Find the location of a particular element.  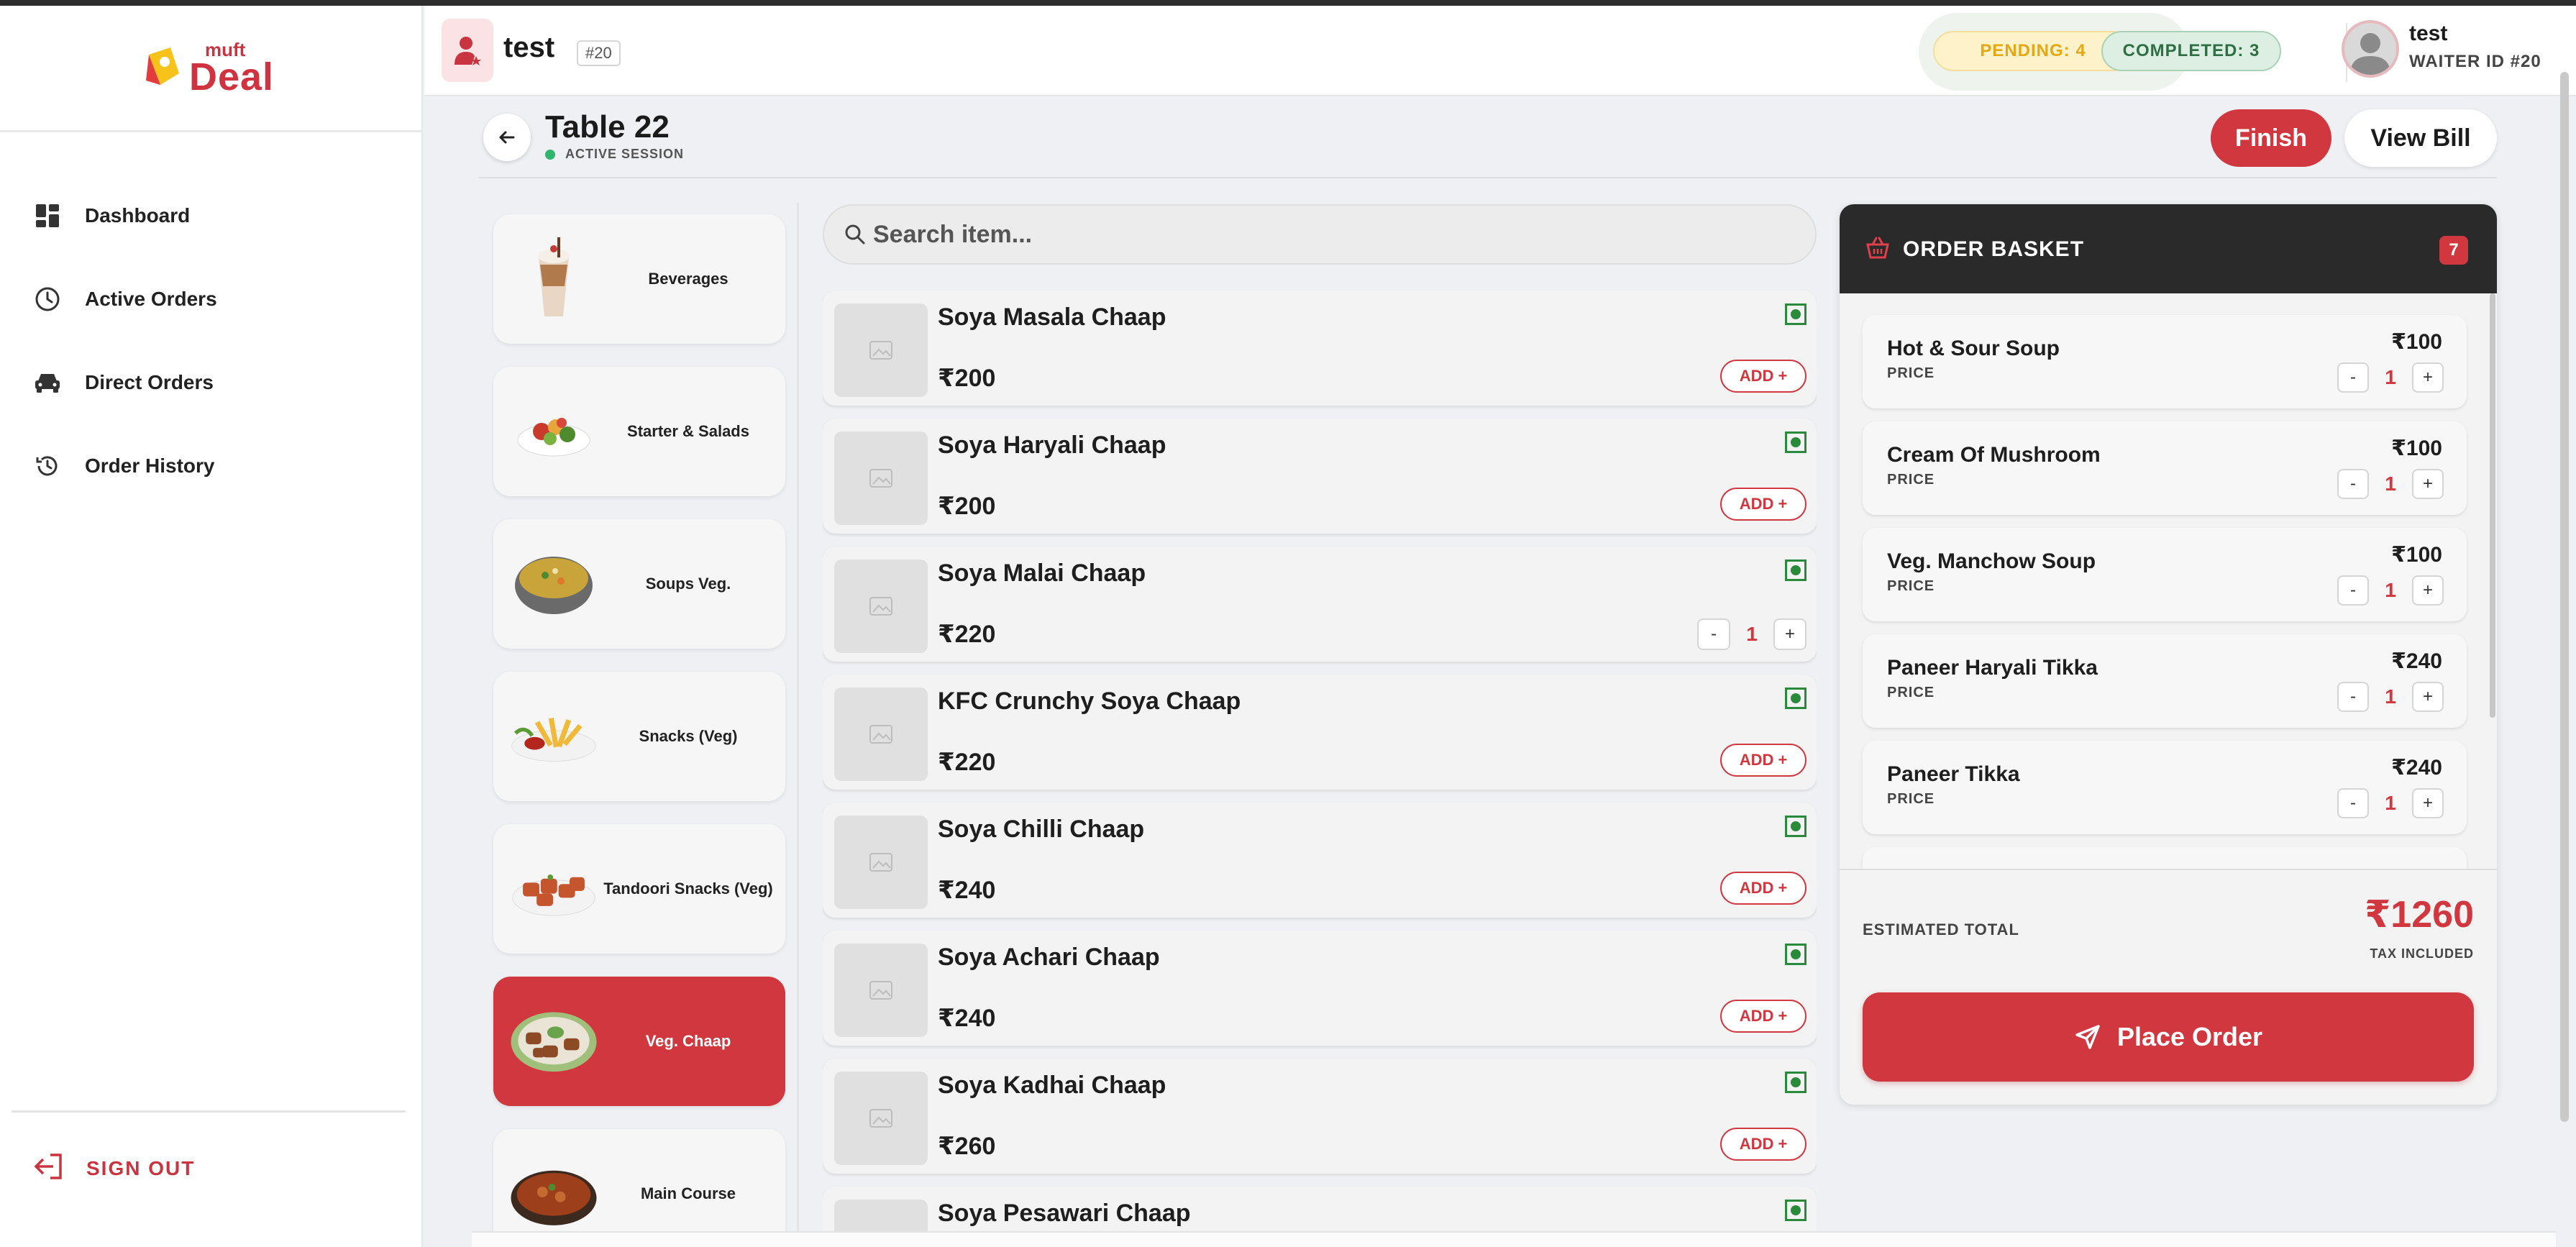

menu-item: Soya Masala Chaap ₹200 ADD + is located at coordinates (1320, 348).